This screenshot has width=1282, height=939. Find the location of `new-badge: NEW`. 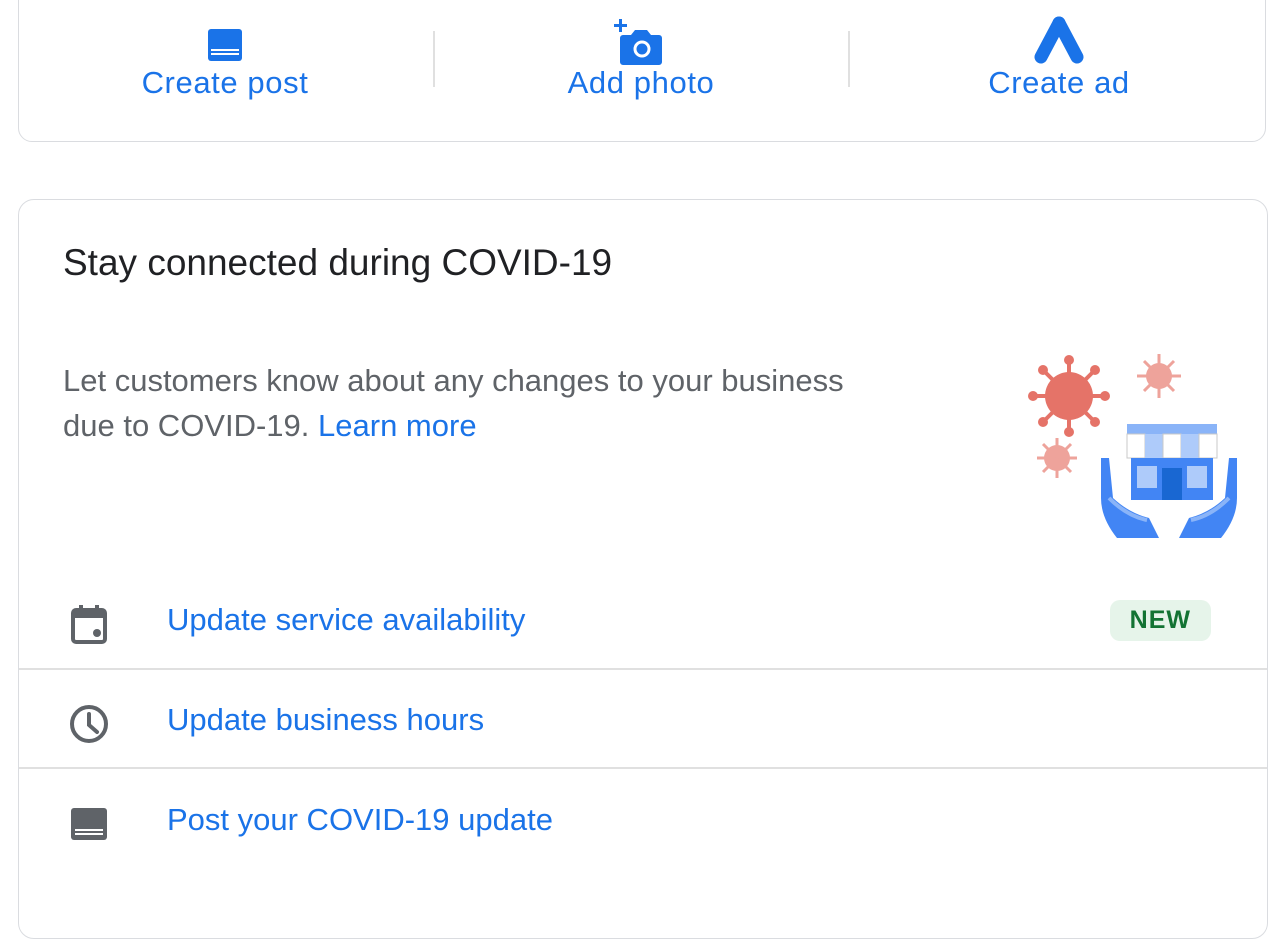

new-badge: NEW is located at coordinates (1160, 620).